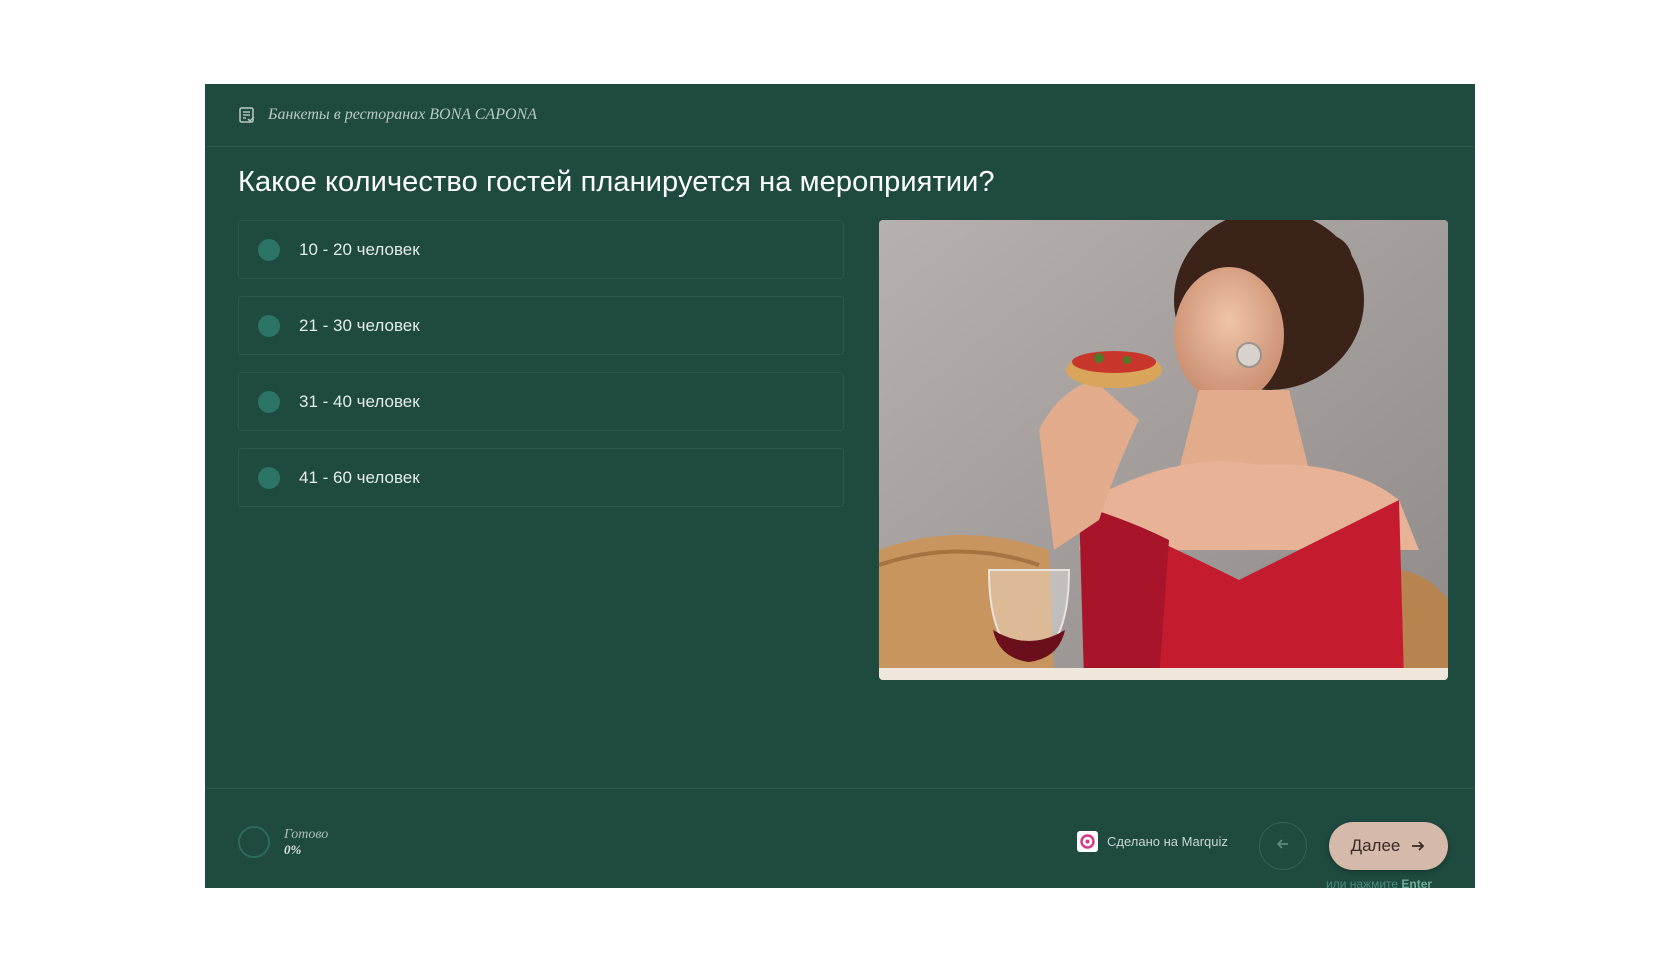 The width and height of the screenshot is (1680, 972). Describe the element at coordinates (247, 115) in the screenshot. I see `document-check-icon` at that location.